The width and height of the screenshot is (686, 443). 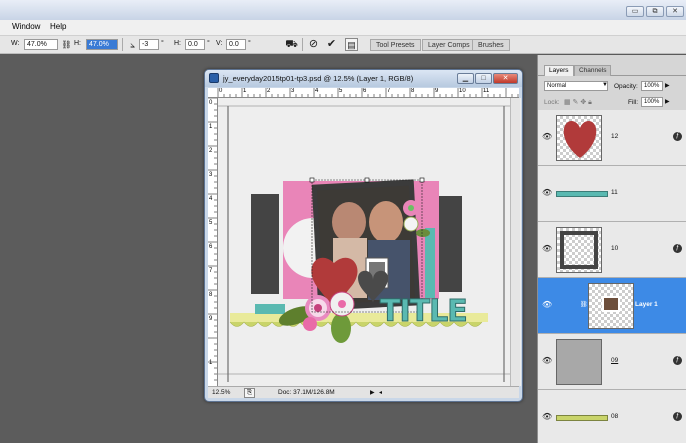 I want to click on tab-channels: Channels, so click(x=593, y=70).